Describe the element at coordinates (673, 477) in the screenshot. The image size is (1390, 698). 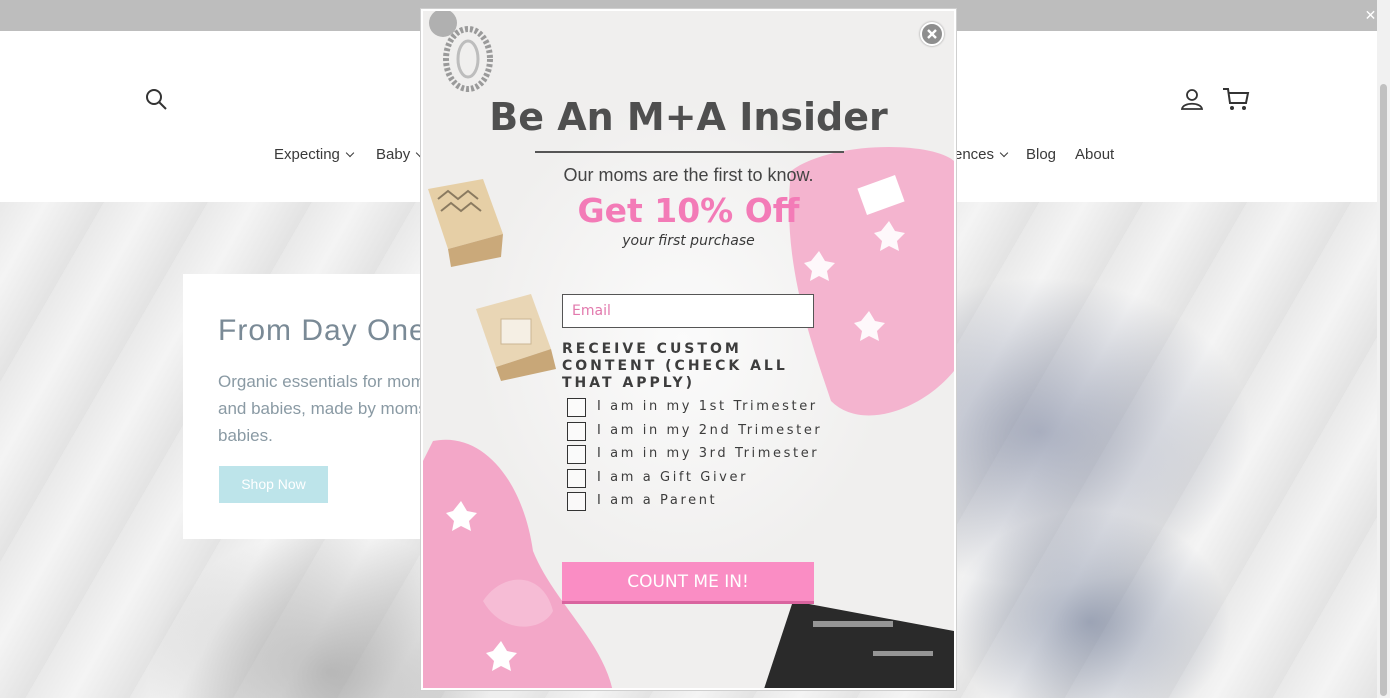
I see `checkbox-label: I am a Gift Giver` at that location.